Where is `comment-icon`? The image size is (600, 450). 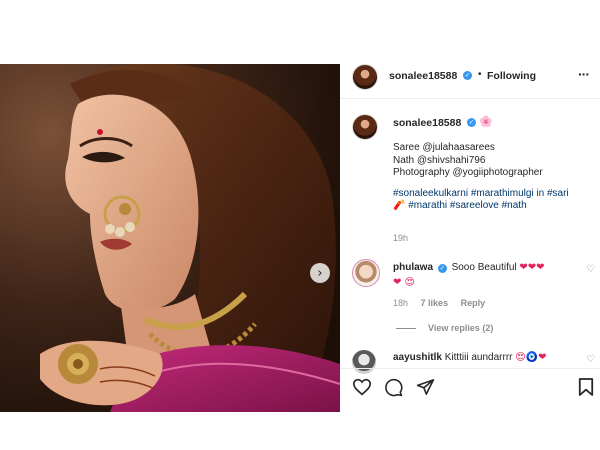
comment-icon is located at coordinates (393, 387).